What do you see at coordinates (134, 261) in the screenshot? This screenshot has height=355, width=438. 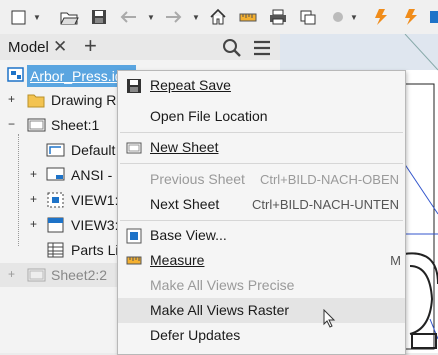 I see `measure-icon` at bounding box center [134, 261].